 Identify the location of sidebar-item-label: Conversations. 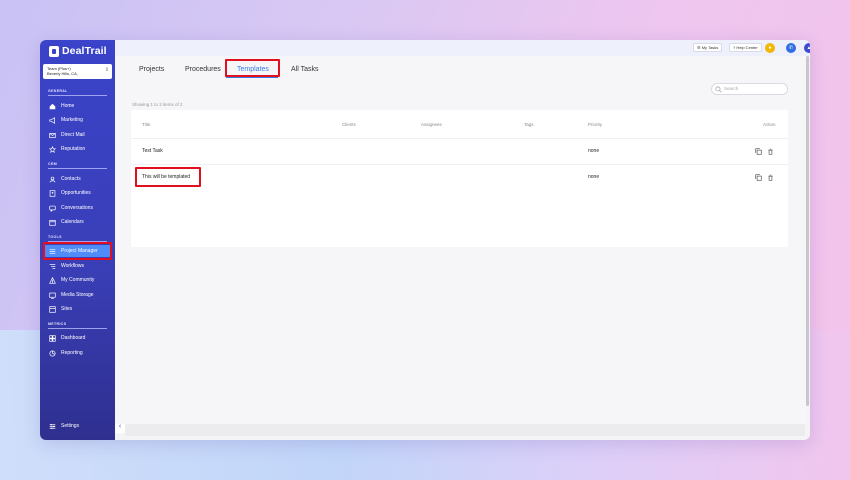
(77, 208).